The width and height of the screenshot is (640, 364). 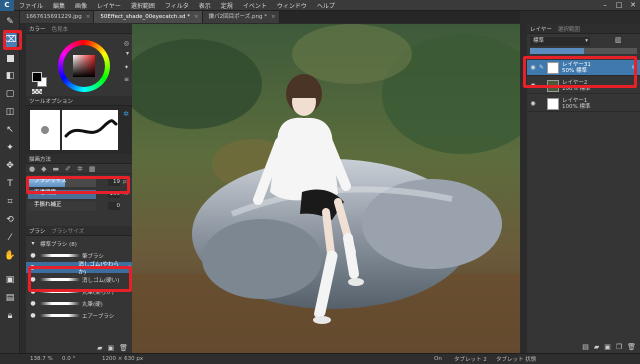 I want to click on layer-thumbnail, so click(x=553, y=103).